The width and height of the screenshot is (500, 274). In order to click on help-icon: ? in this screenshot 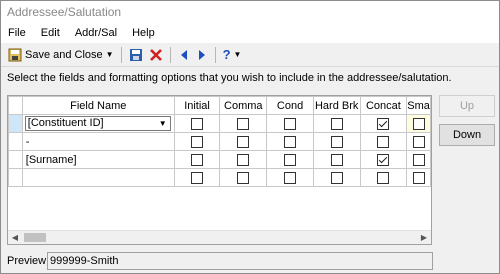, I will do `click(226, 54)`.